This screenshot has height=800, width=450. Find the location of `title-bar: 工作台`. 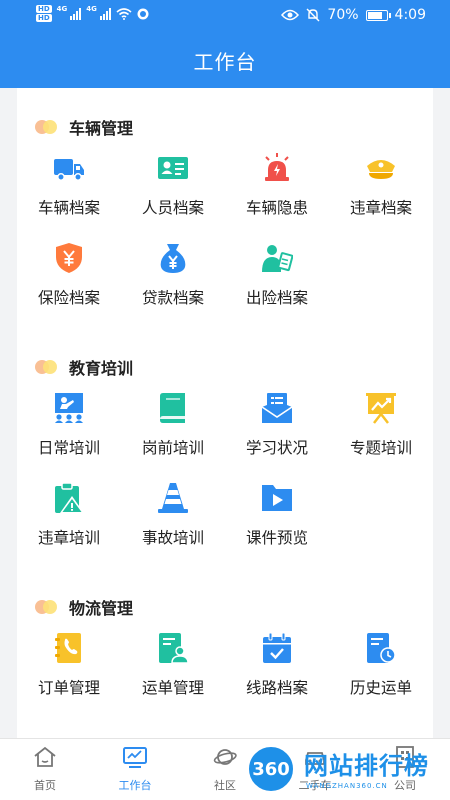

title-bar: 工作台 is located at coordinates (225, 60).